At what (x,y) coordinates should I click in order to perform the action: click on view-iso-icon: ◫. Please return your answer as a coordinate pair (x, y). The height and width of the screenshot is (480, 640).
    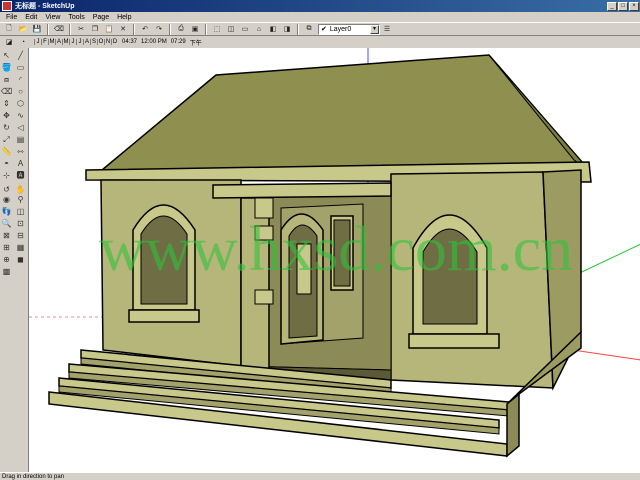
    Looking at the image, I should click on (231, 29).